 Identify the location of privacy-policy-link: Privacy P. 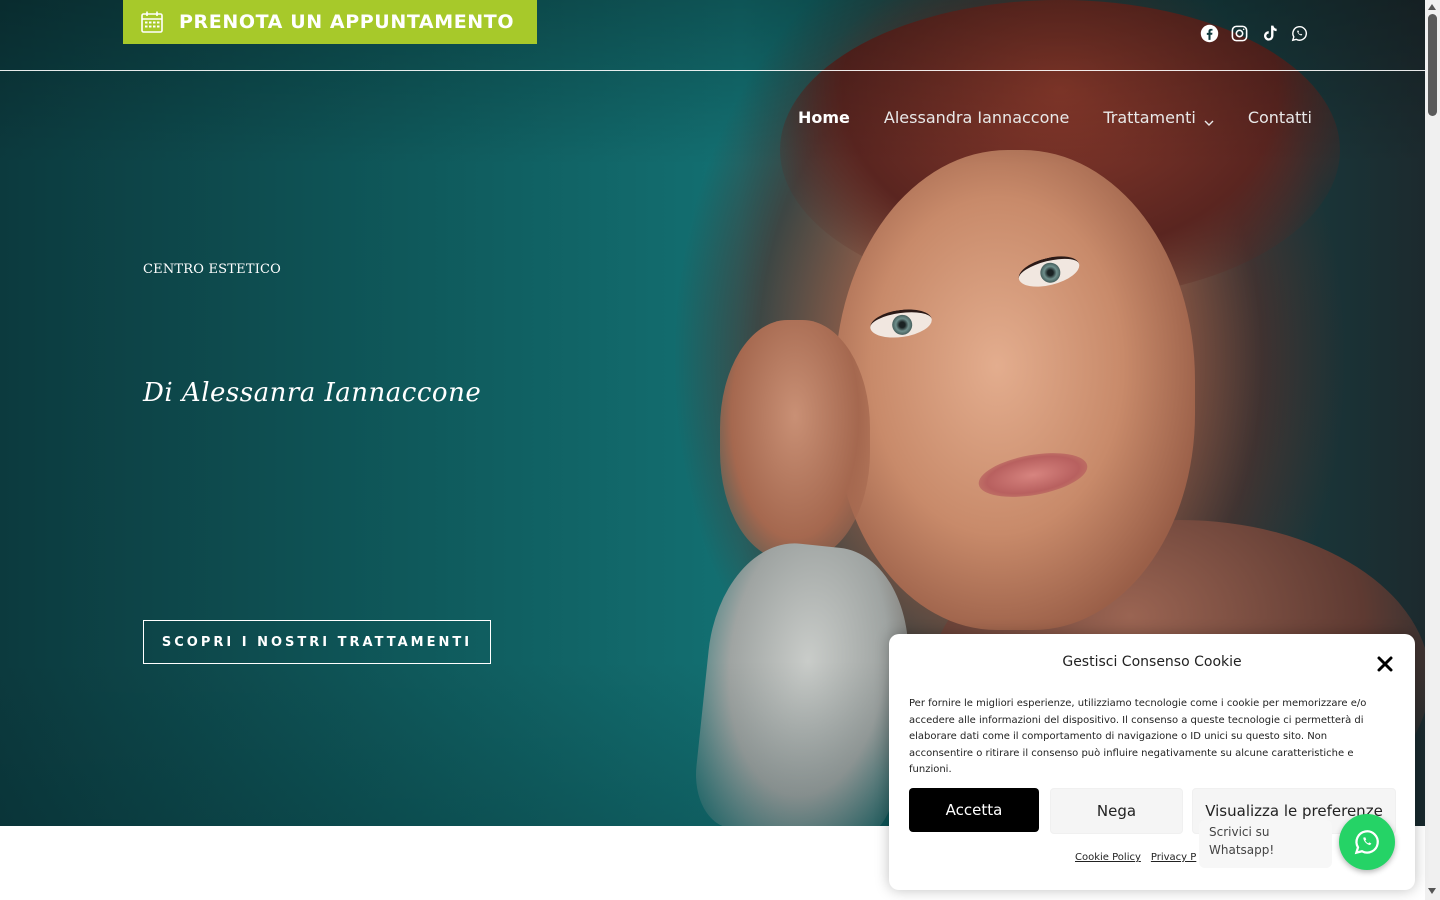
(1173, 857).